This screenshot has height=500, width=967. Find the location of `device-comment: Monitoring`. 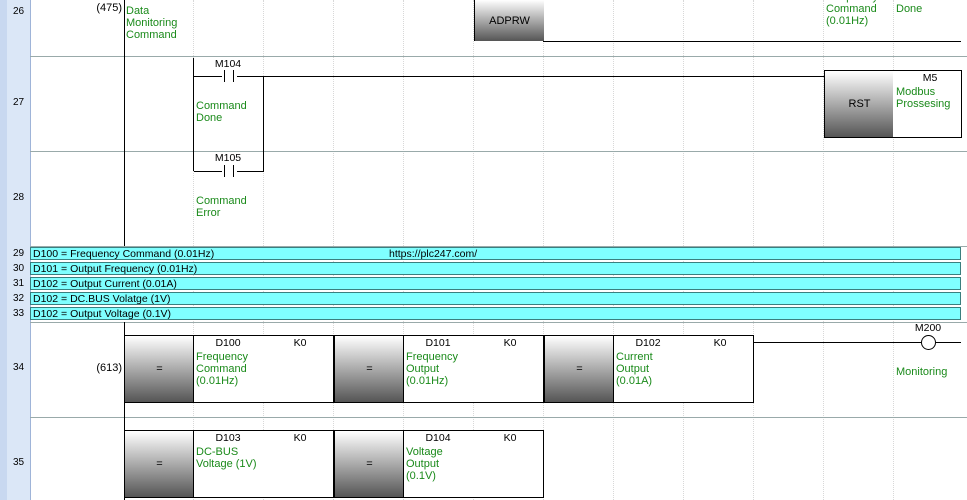

device-comment: Monitoring is located at coordinates (922, 372).